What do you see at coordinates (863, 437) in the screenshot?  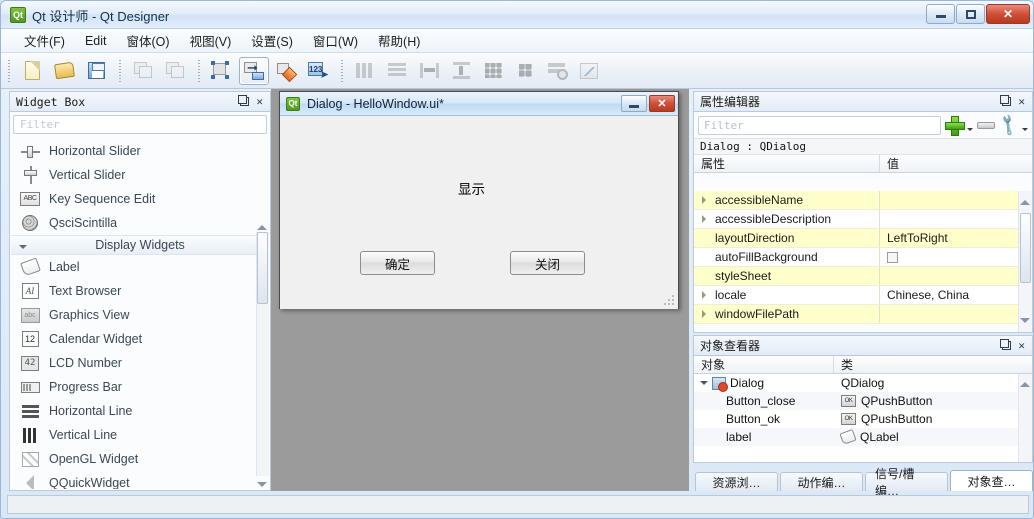 I see `object-tree-row: label QLabel` at bounding box center [863, 437].